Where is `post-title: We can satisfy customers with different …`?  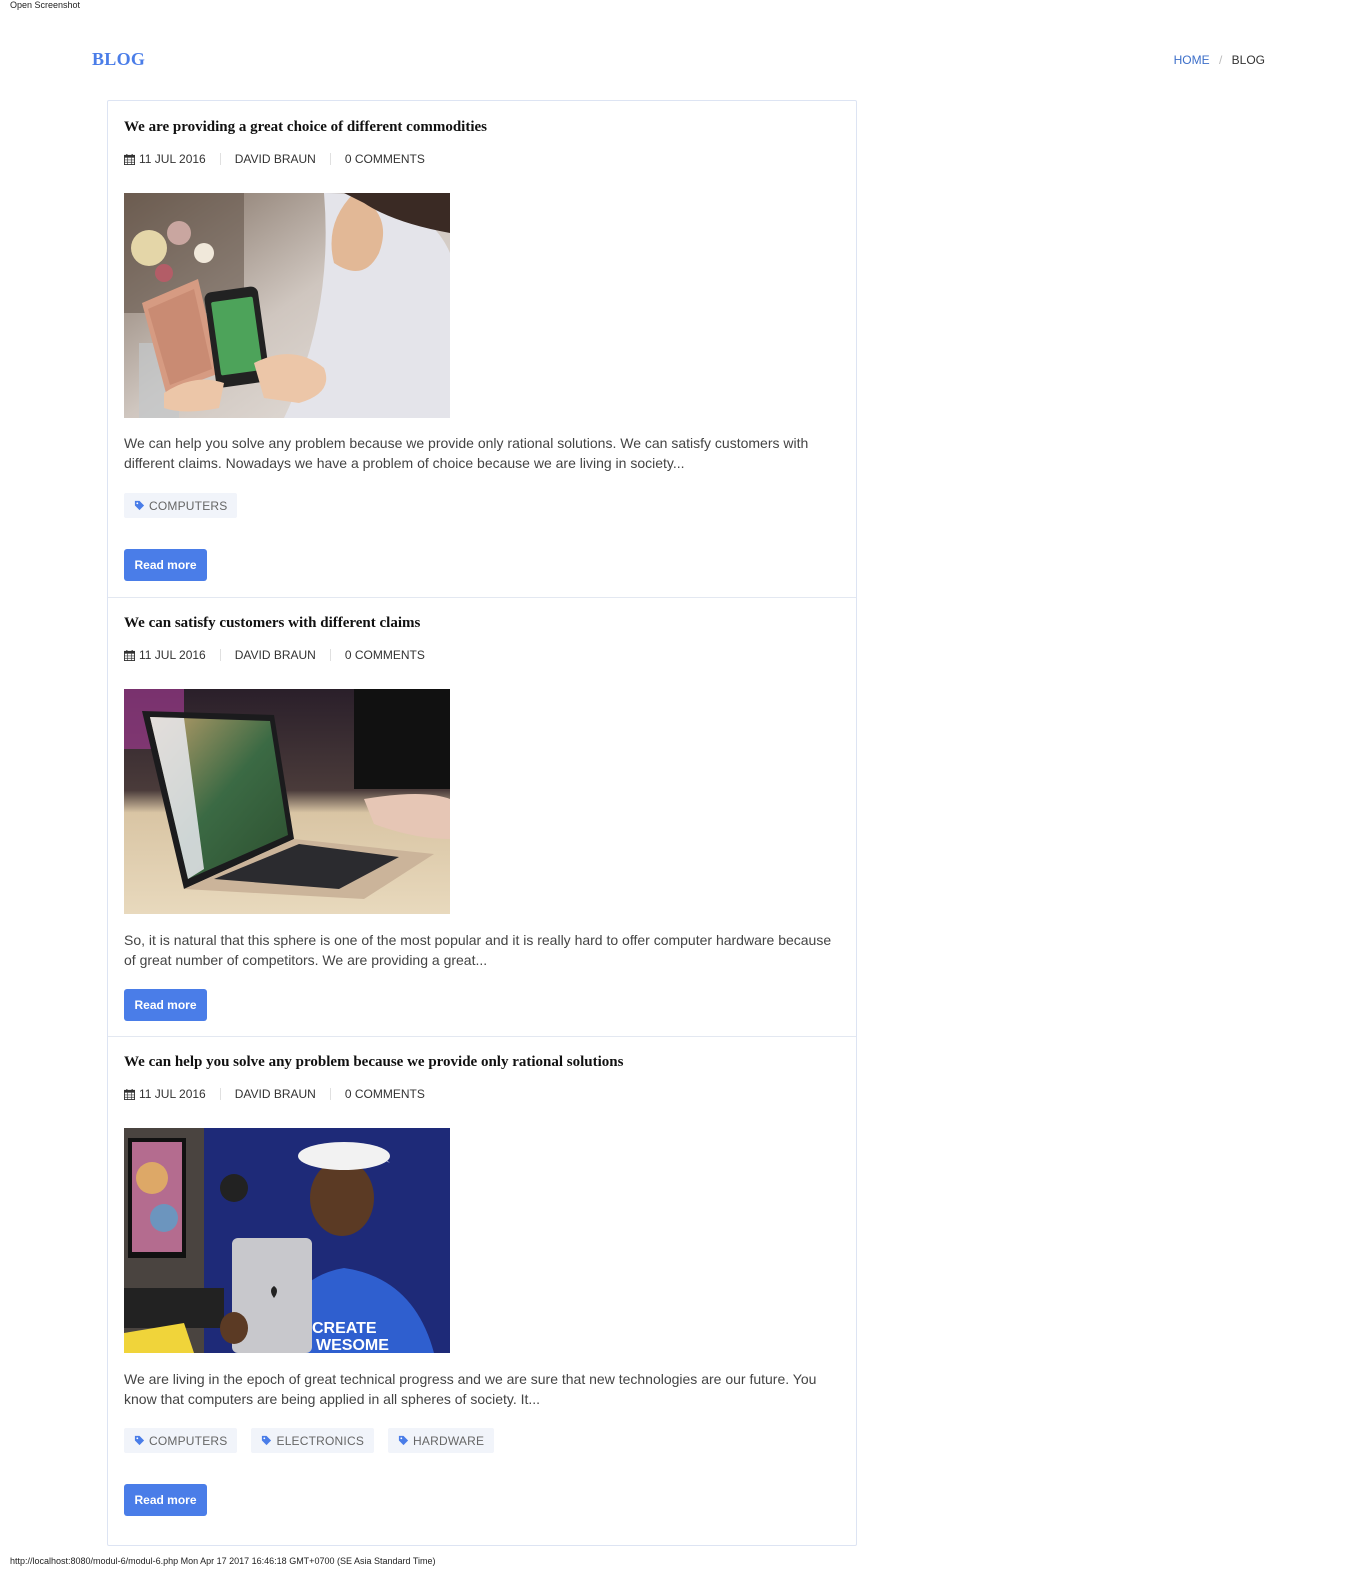
post-title: We can satisfy customers with different … is located at coordinates (272, 623).